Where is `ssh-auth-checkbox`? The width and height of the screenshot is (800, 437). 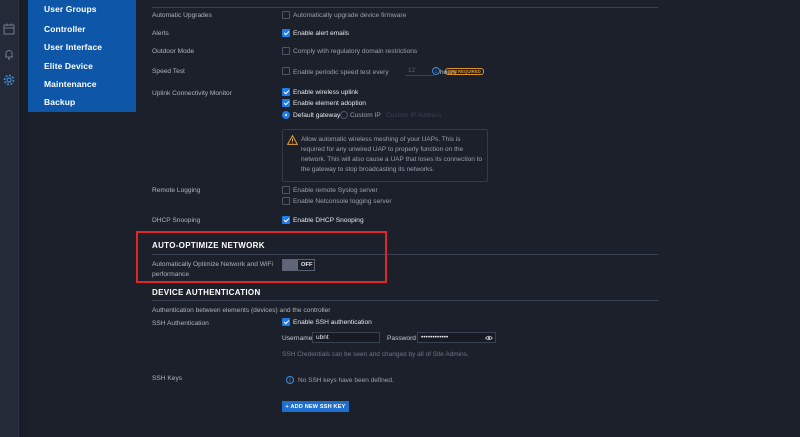 ssh-auth-checkbox is located at coordinates (286, 322).